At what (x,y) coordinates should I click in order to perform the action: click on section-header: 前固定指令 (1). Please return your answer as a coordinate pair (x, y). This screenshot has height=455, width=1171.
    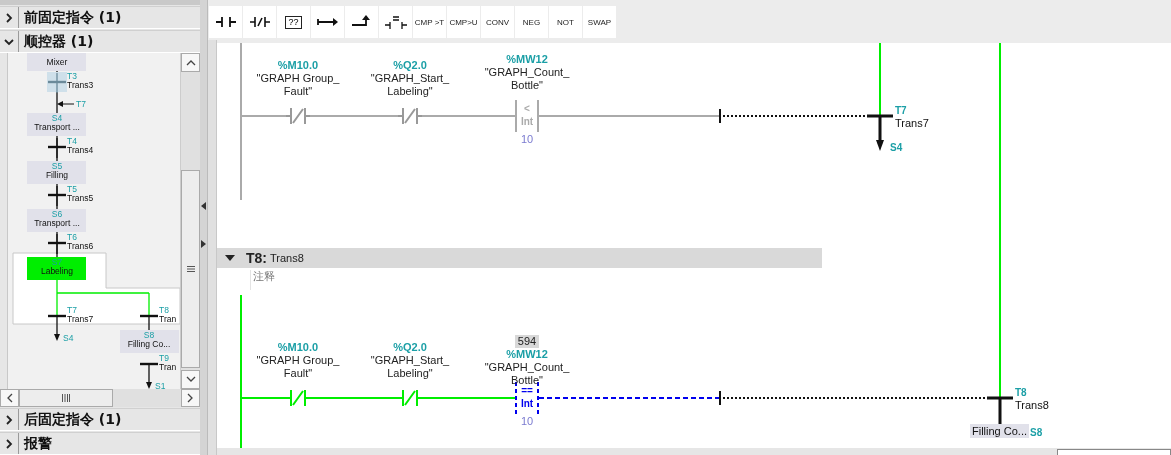
    Looking at the image, I should click on (100, 17).